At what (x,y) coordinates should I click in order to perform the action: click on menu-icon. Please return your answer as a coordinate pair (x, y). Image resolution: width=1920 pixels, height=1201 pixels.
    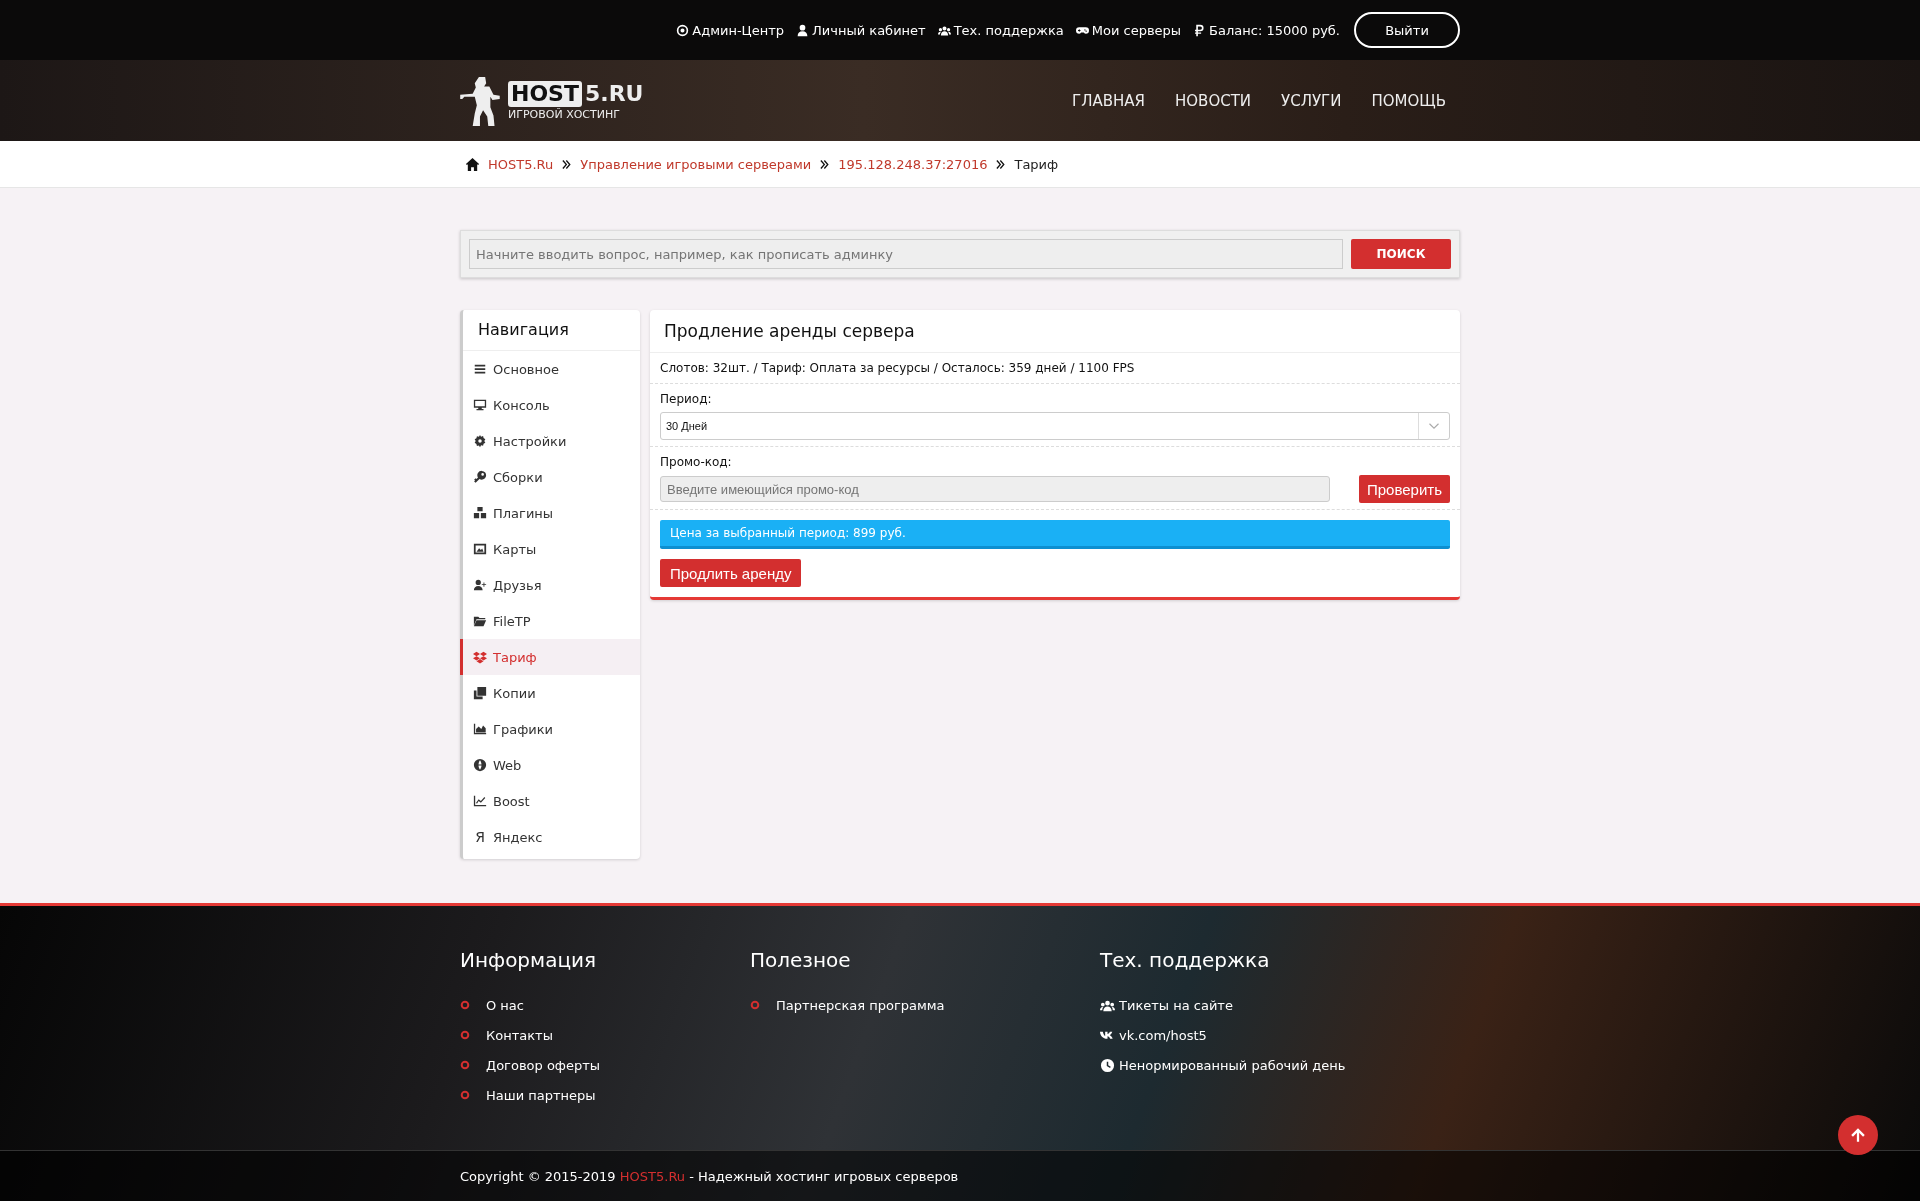
    Looking at the image, I should click on (480, 369).